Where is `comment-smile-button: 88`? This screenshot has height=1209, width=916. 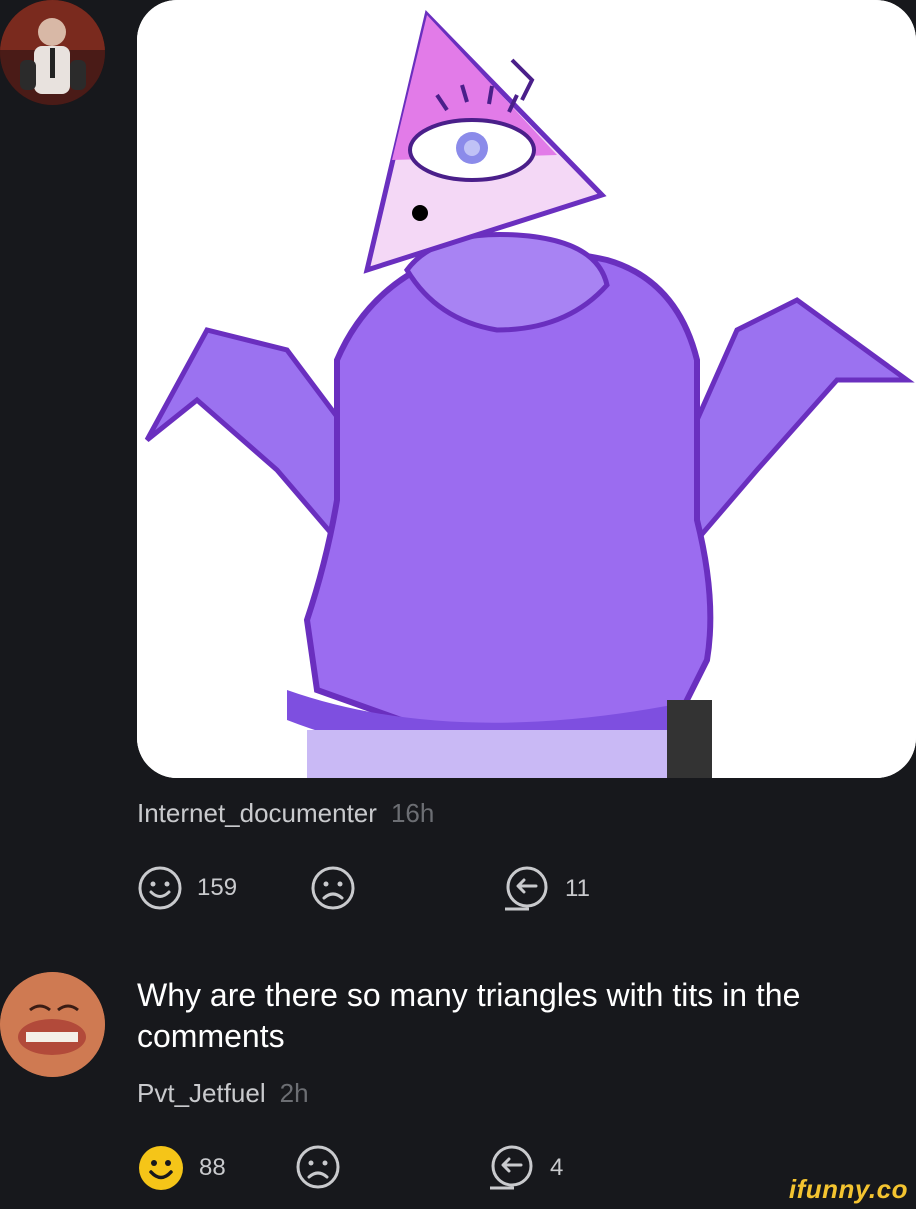 comment-smile-button: 88 is located at coordinates (181, 1168).